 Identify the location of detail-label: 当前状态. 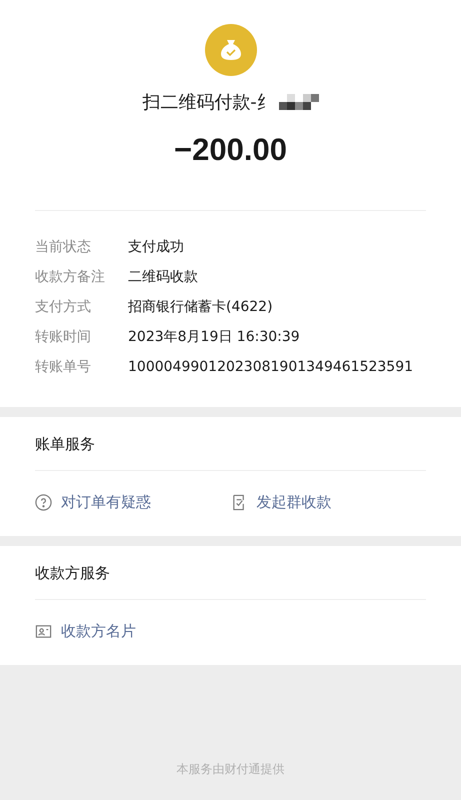
(63, 247).